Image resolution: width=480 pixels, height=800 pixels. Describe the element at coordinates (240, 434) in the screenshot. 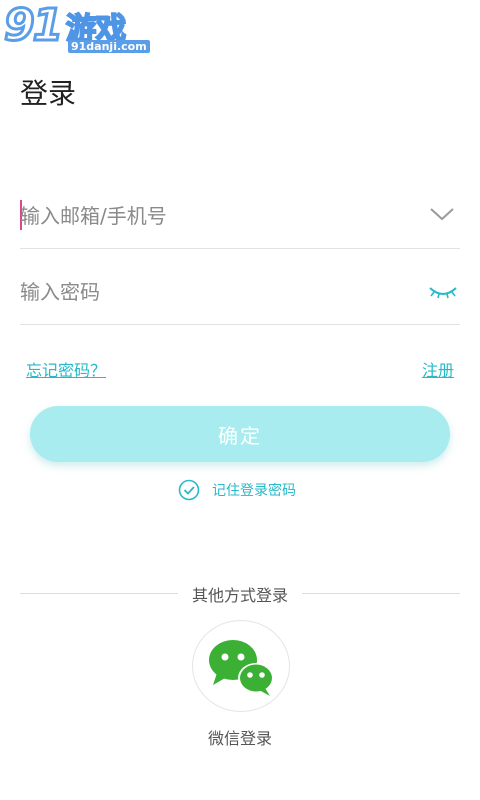

I see `confirm-button: 确定` at that location.